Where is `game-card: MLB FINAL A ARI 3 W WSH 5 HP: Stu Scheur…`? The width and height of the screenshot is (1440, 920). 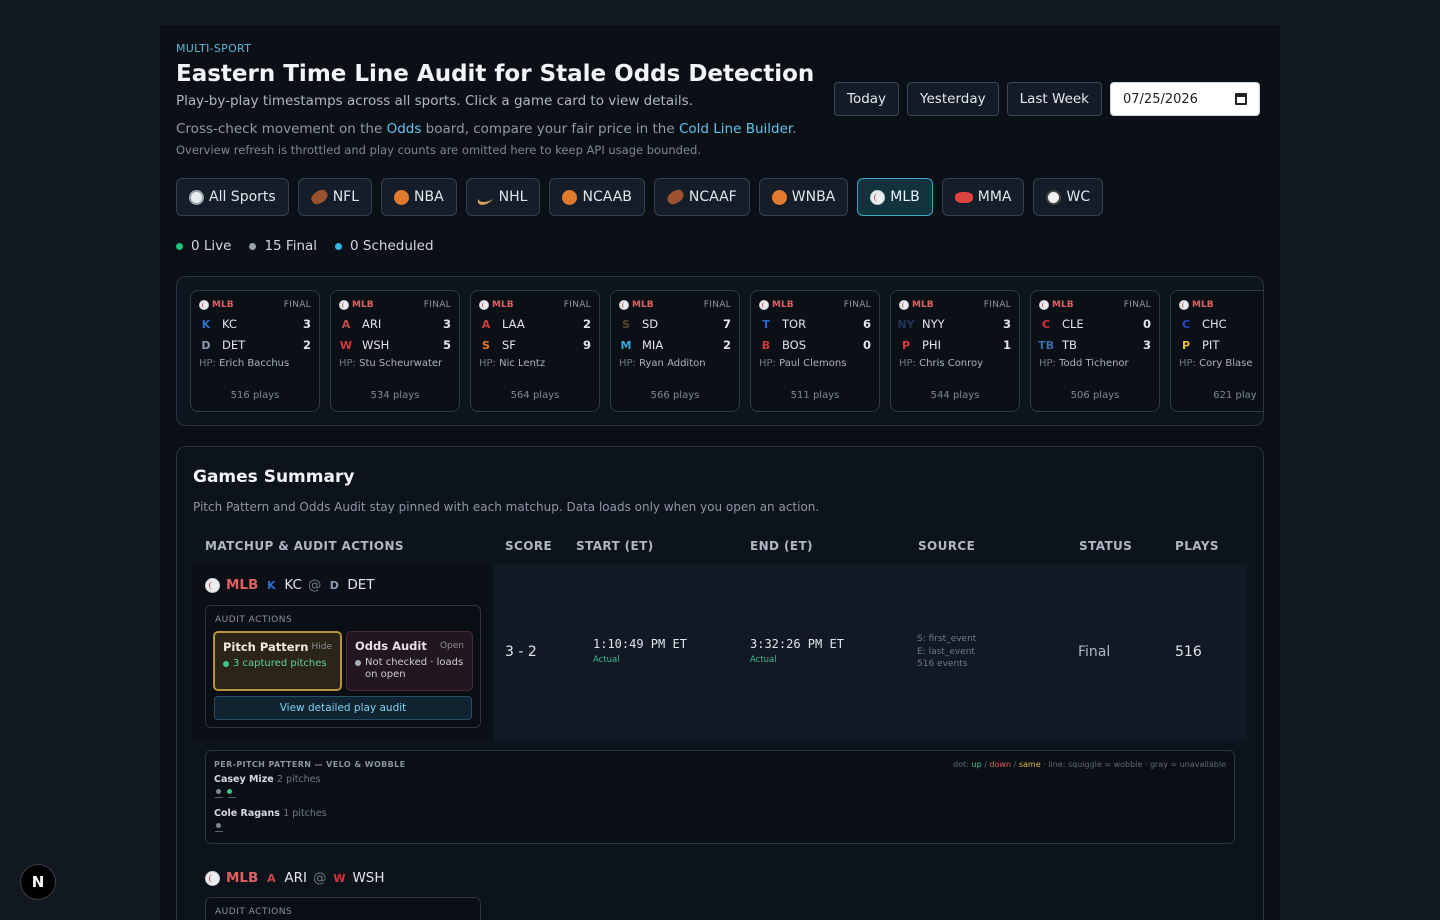 game-card: MLB FINAL A ARI 3 W WSH 5 HP: Stu Scheur… is located at coordinates (395, 351).